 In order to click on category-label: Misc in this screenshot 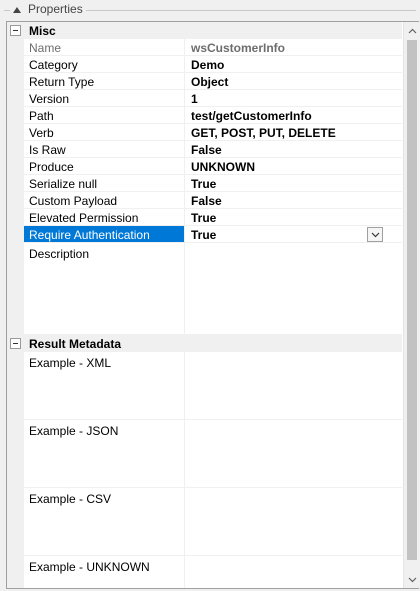, I will do `click(42, 31)`.